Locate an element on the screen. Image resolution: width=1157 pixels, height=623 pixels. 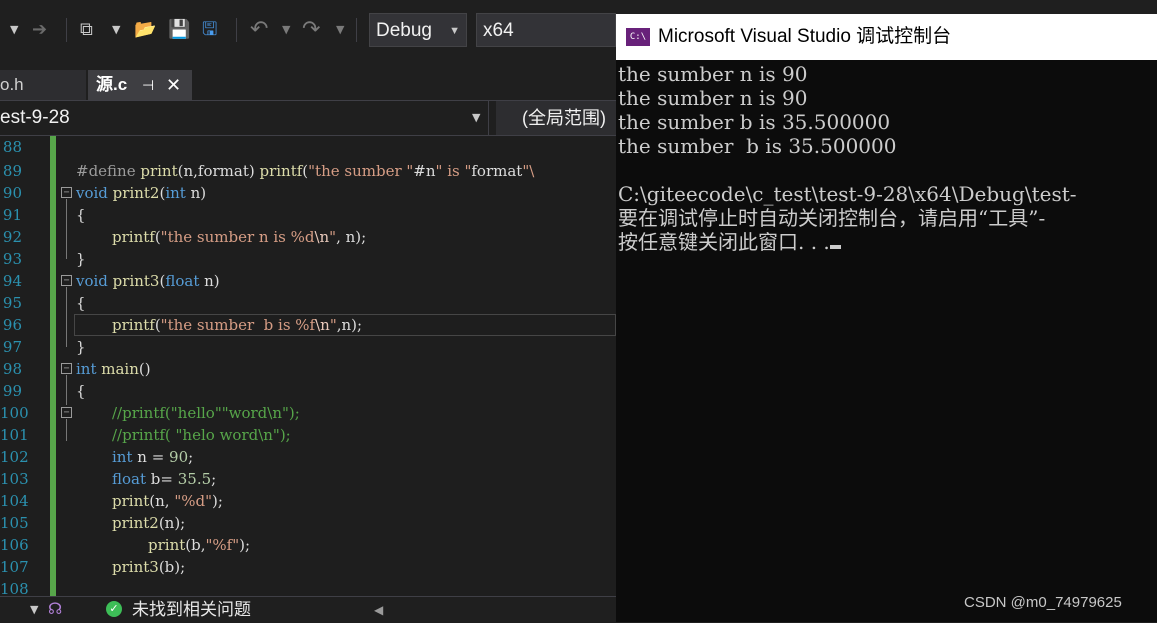
scope-dropdown: (全局范围) is located at coordinates (556, 118).